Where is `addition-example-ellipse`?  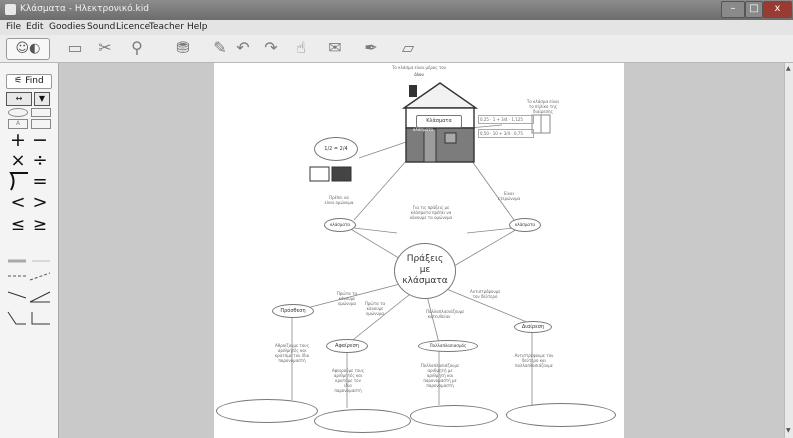
addition-example-ellipse is located at coordinates (267, 411).